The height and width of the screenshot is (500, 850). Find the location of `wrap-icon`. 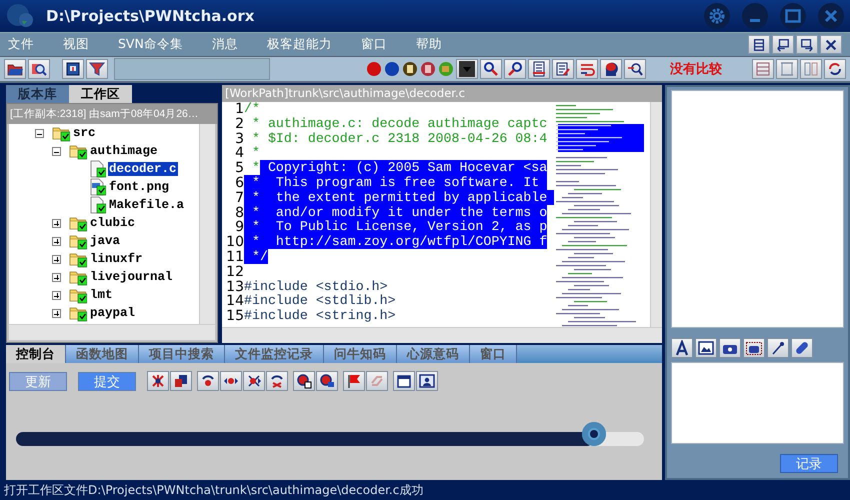

wrap-icon is located at coordinates (587, 69).